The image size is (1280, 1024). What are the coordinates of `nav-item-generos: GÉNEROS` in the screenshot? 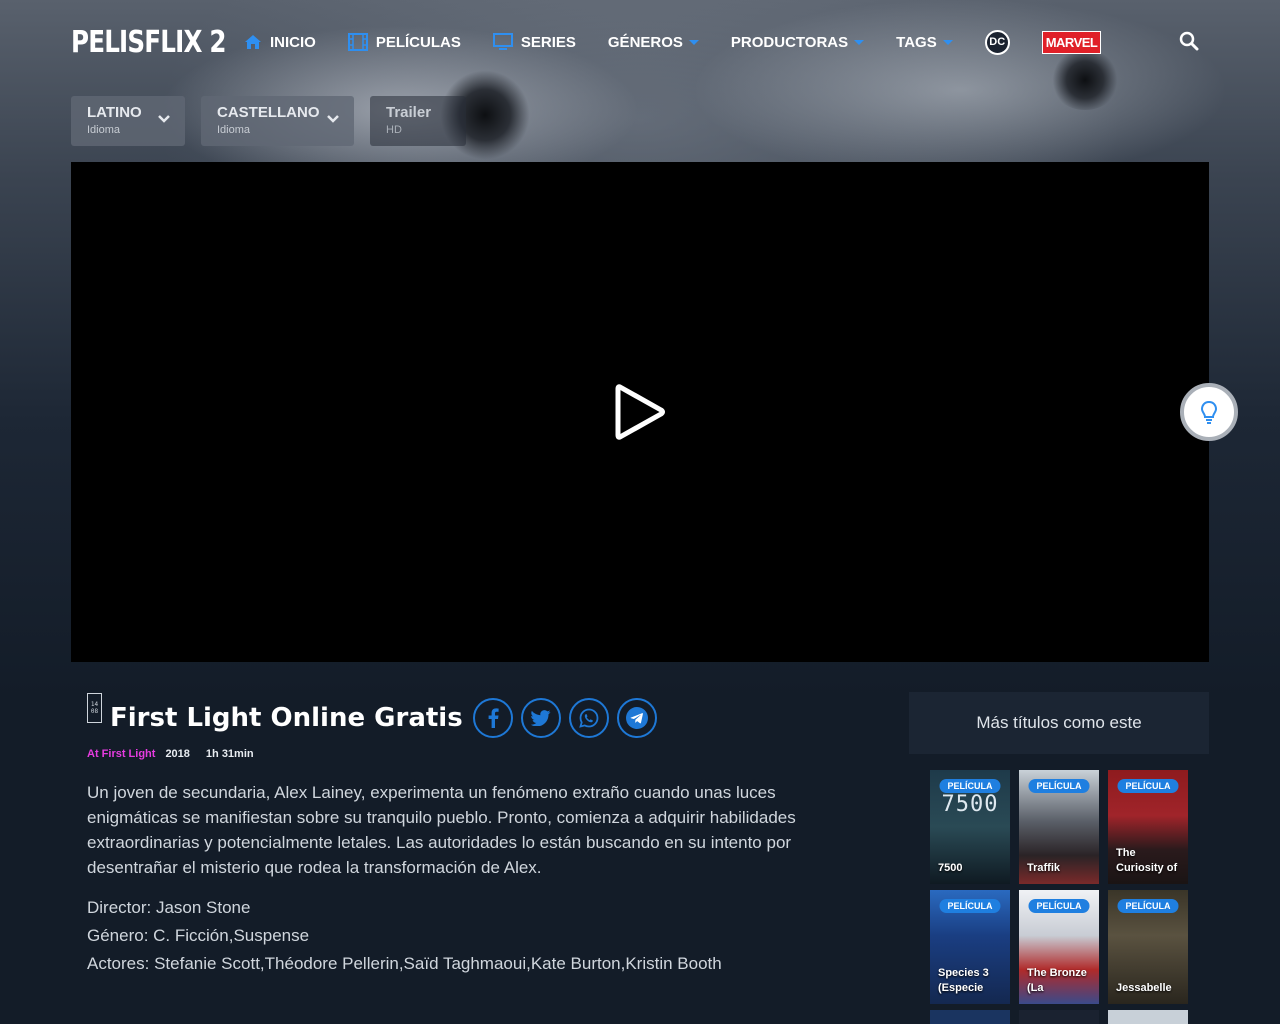 It's located at (653, 42).